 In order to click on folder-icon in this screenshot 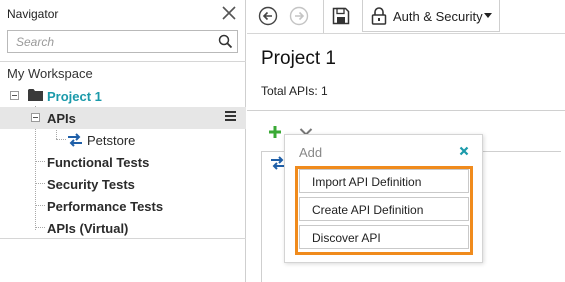, I will do `click(35, 95)`.